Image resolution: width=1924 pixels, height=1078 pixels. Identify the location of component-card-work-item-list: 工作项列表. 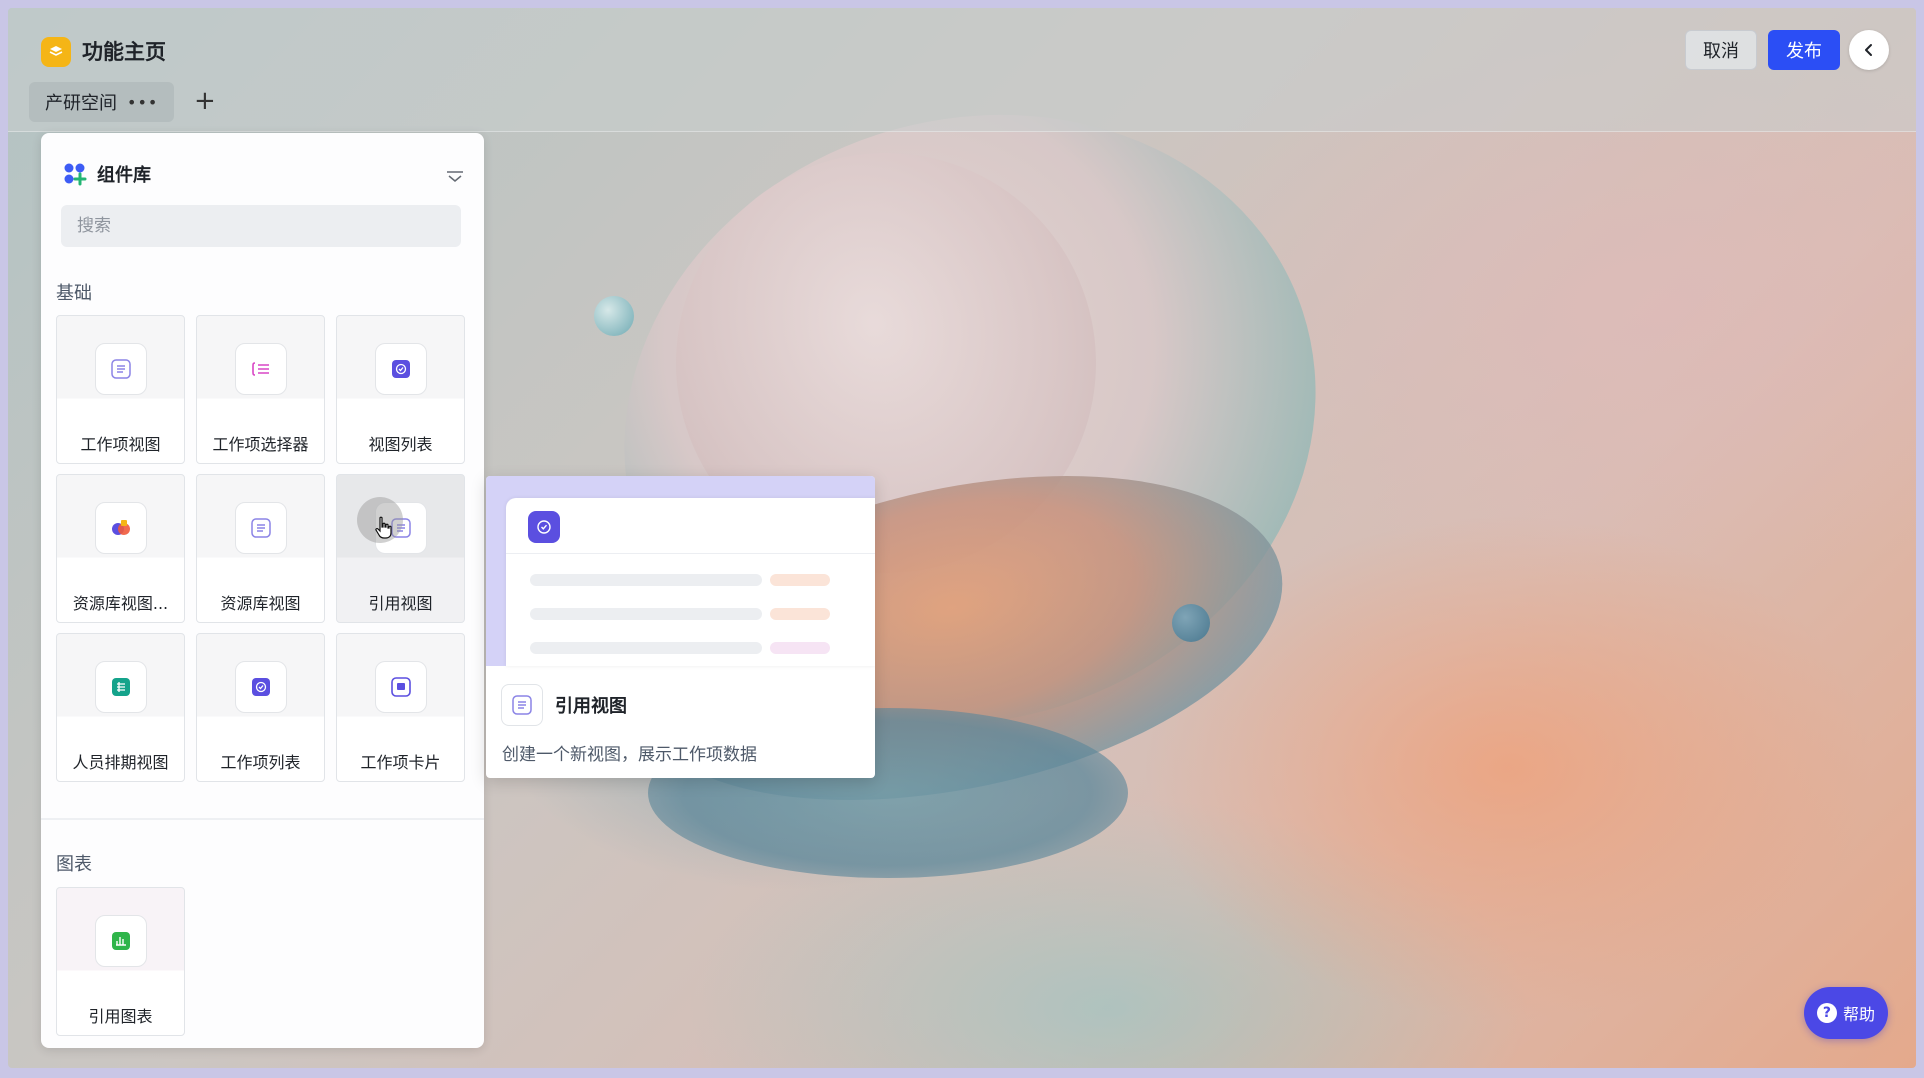
(260, 707).